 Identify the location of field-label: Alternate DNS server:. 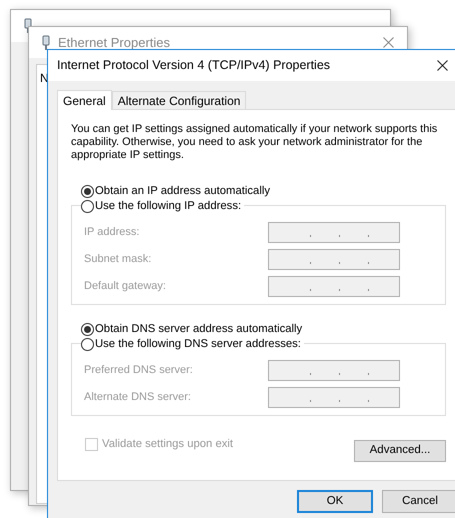
(138, 398).